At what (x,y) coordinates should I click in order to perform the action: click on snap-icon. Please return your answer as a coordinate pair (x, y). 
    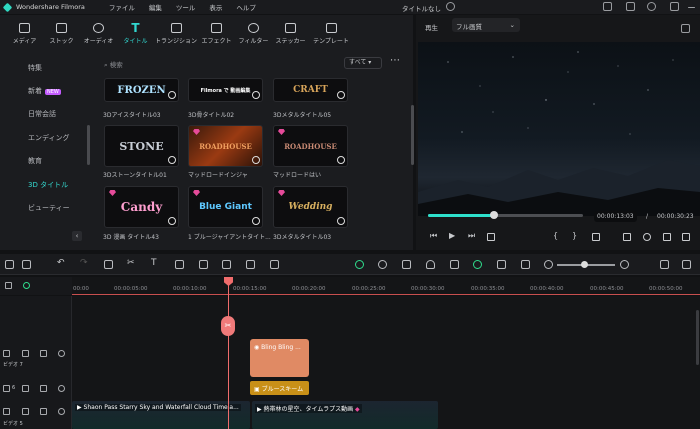
    Looking at the image, I should click on (477, 264).